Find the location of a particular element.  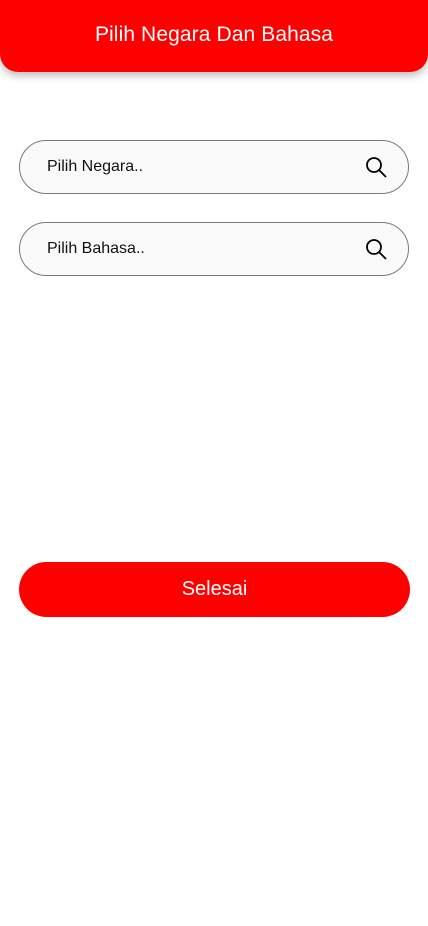

page-title: Pilih Negara Dan Bahasa is located at coordinates (214, 34).